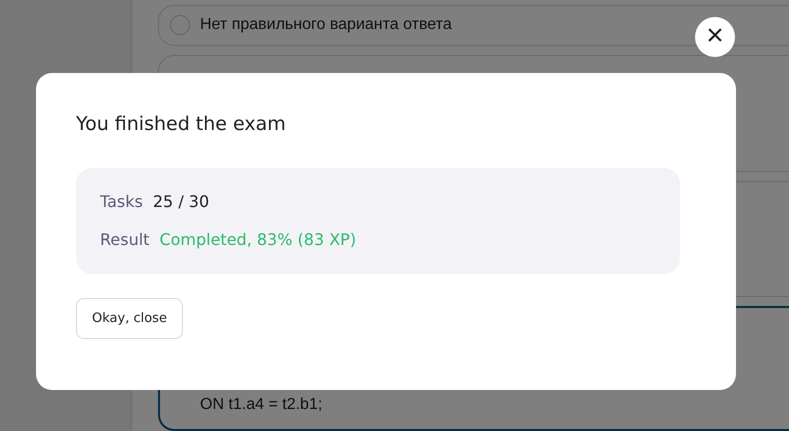 This screenshot has width=789, height=431. What do you see at coordinates (125, 239) in the screenshot?
I see `stat-label: Result` at bounding box center [125, 239].